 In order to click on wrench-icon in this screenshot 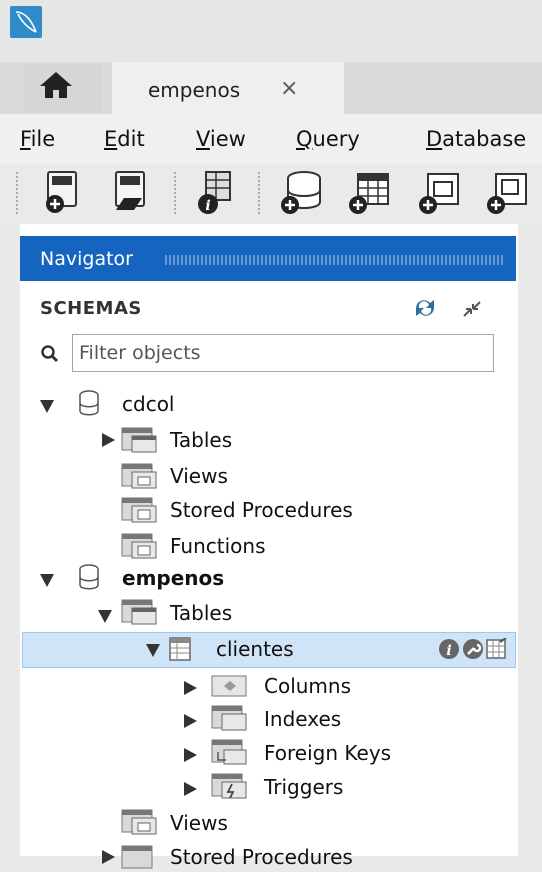, I will do `click(473, 649)`.